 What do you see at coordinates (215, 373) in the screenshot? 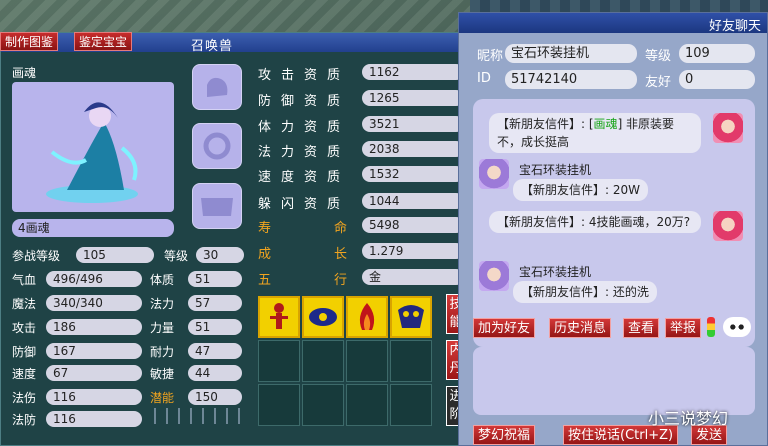
I see `stat-value-agility: 44` at bounding box center [215, 373].